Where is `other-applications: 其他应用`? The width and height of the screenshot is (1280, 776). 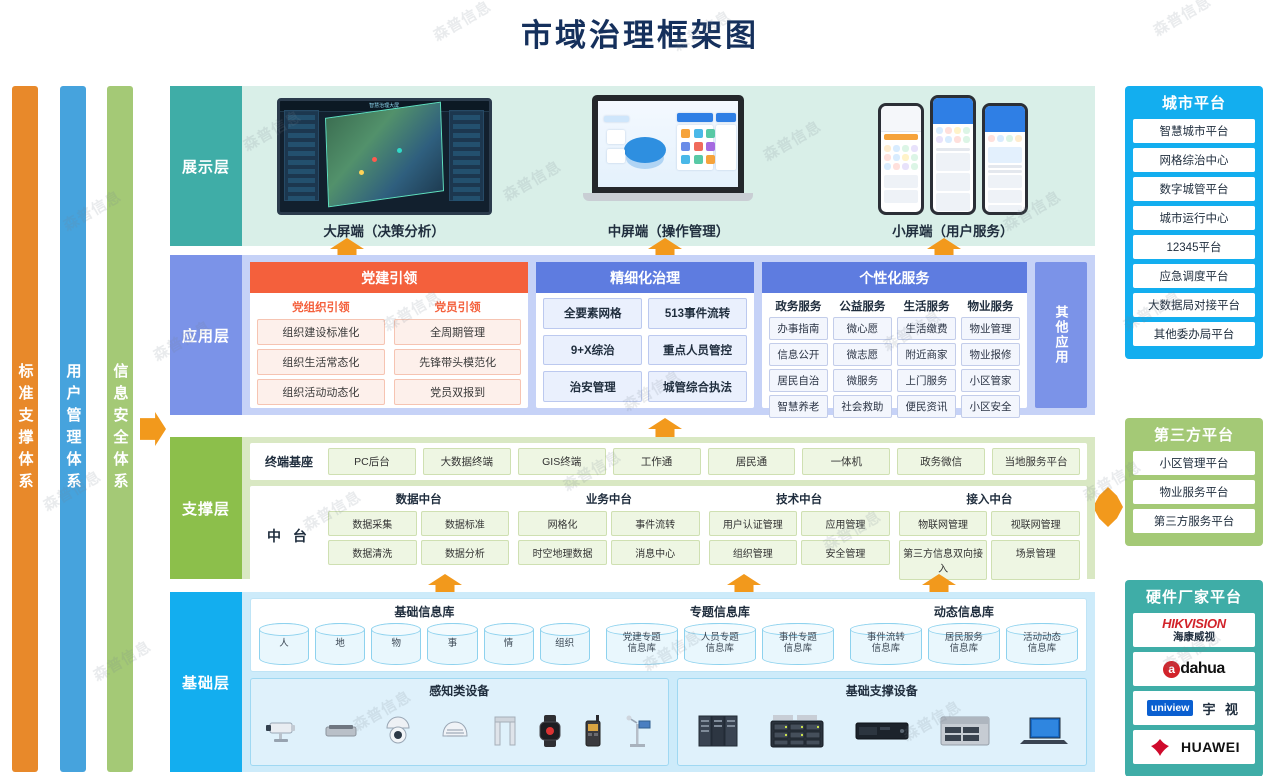
other-applications: 其他应用 is located at coordinates (1061, 335).